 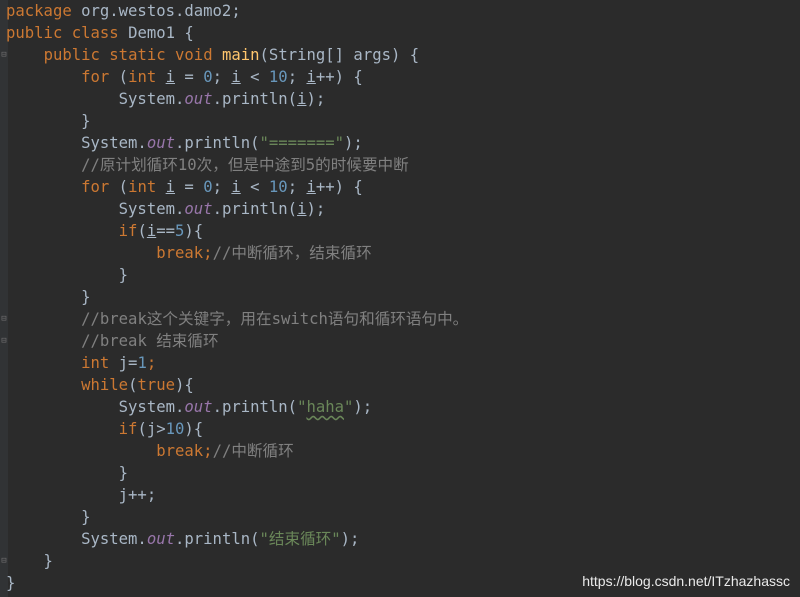 What do you see at coordinates (245, 165) in the screenshot?
I see `code-line: //原计划循环10次，但是中途到5的时候要中断` at bounding box center [245, 165].